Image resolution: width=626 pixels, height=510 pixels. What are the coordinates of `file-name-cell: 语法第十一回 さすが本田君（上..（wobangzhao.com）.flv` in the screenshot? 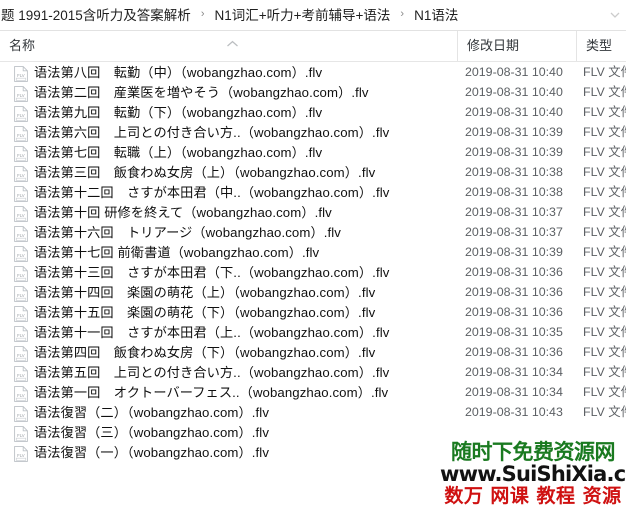 It's located at (244, 333).